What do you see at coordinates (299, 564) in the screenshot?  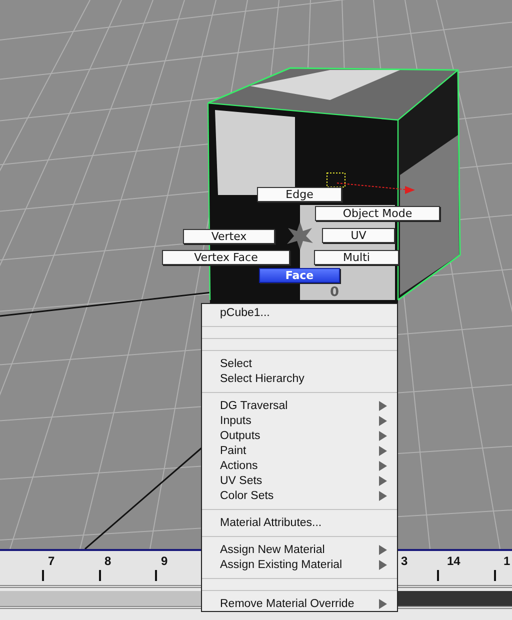 I see `menu-item: Assign Existing Material` at bounding box center [299, 564].